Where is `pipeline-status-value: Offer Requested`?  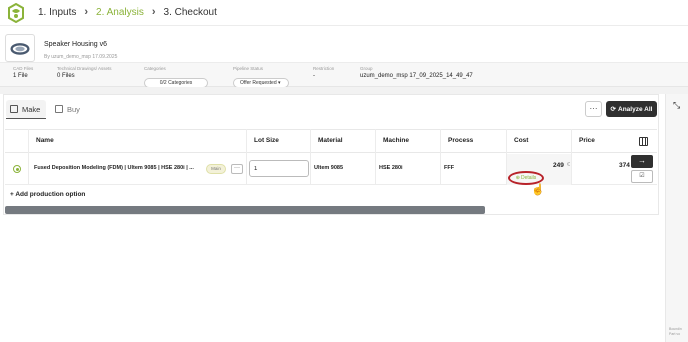
pipeline-status-value: Offer Requested is located at coordinates (258, 83).